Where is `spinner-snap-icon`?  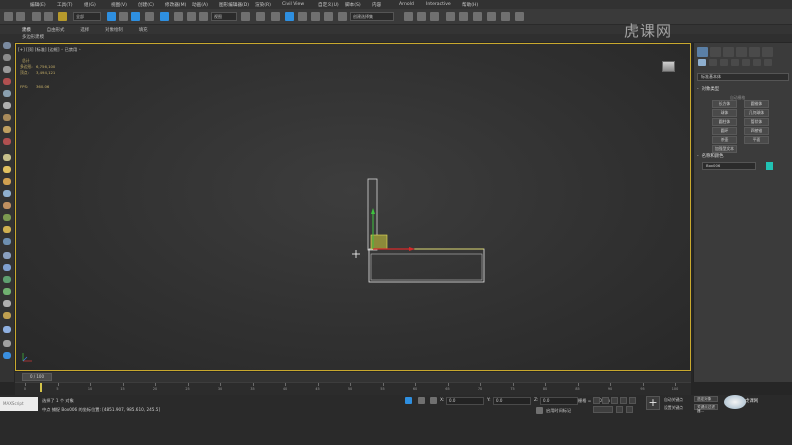
spinner-snap-icon is located at coordinates (328, 16).